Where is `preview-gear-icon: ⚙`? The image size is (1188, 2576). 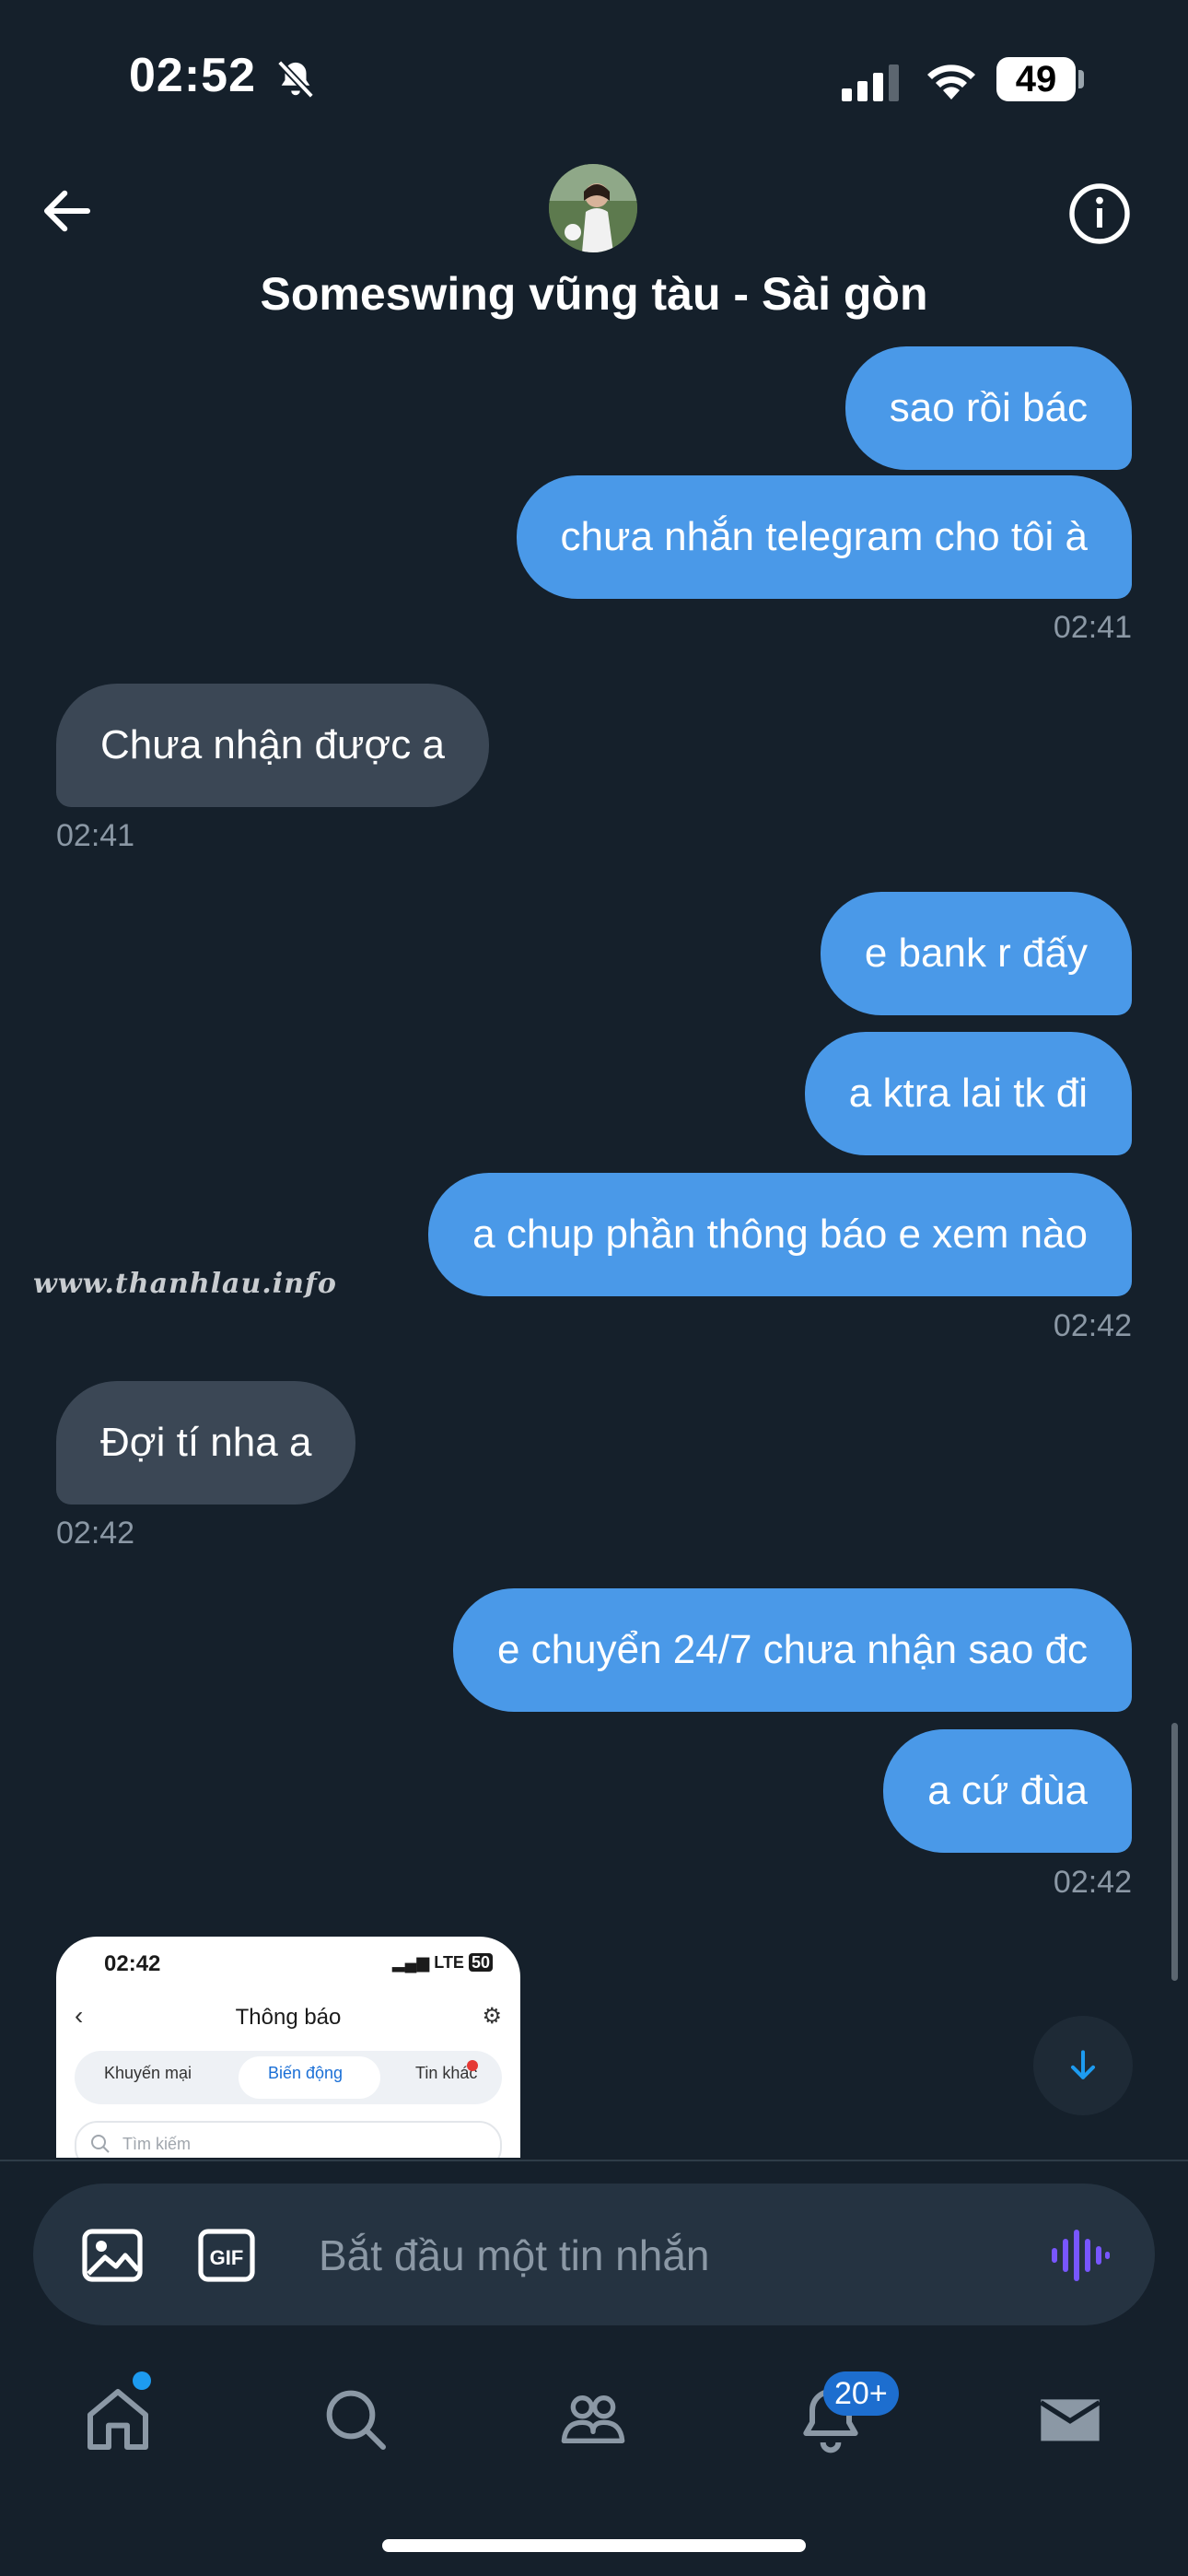
preview-gear-icon: ⚙ is located at coordinates (492, 2016).